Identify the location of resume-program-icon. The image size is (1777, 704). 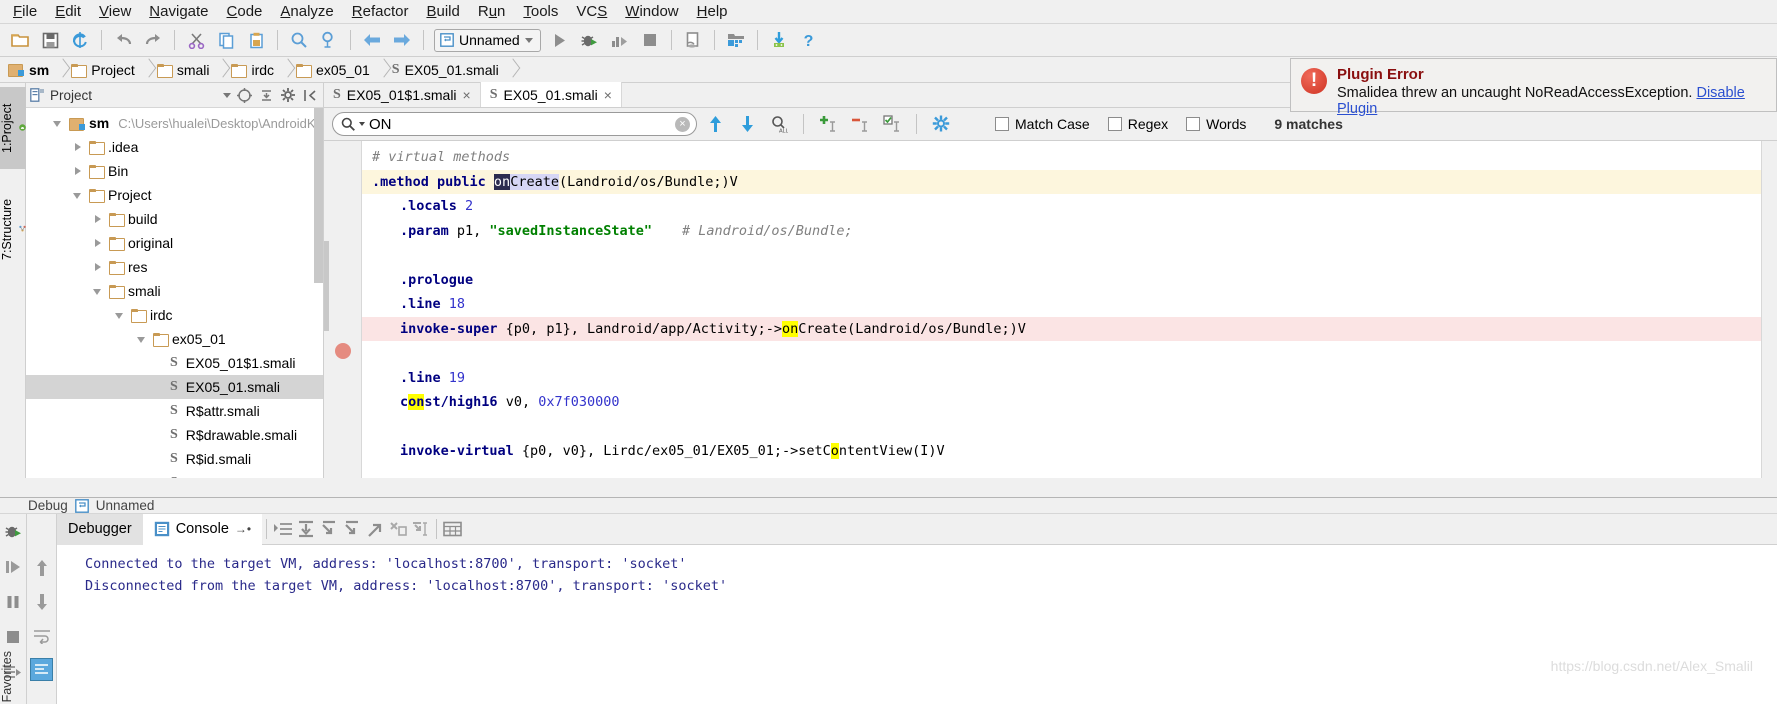
(13, 566).